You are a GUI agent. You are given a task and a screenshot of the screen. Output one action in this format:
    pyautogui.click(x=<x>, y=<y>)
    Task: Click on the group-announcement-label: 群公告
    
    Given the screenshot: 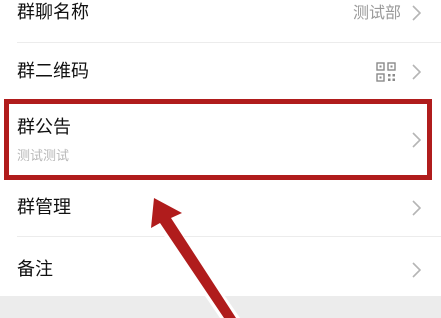 What is the action you would take?
    pyautogui.click(x=44, y=127)
    